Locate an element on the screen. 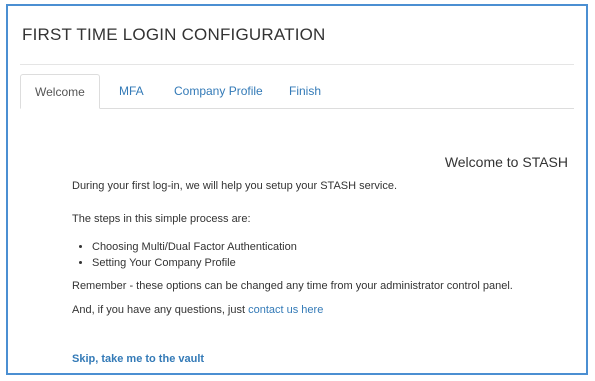  welcome-heading: Welcome to STASH is located at coordinates (506, 162).